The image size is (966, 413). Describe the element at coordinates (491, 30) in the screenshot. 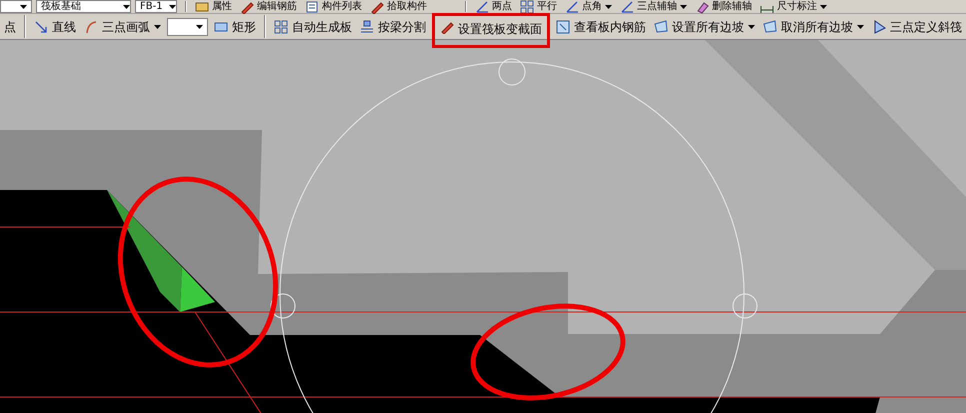

I see `toolbar-button: 设置筏板变截面` at that location.